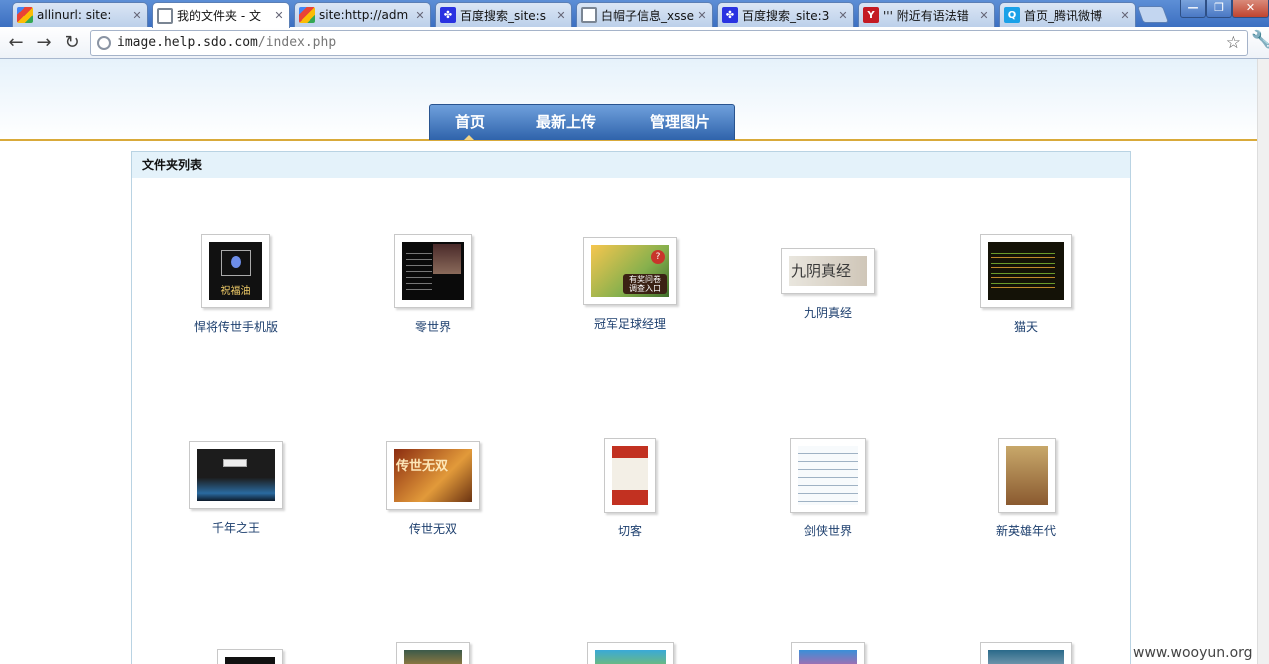  I want to click on tab-baidu-search-1: ✤ 百度搜索_site:s ✕, so click(503, 14).